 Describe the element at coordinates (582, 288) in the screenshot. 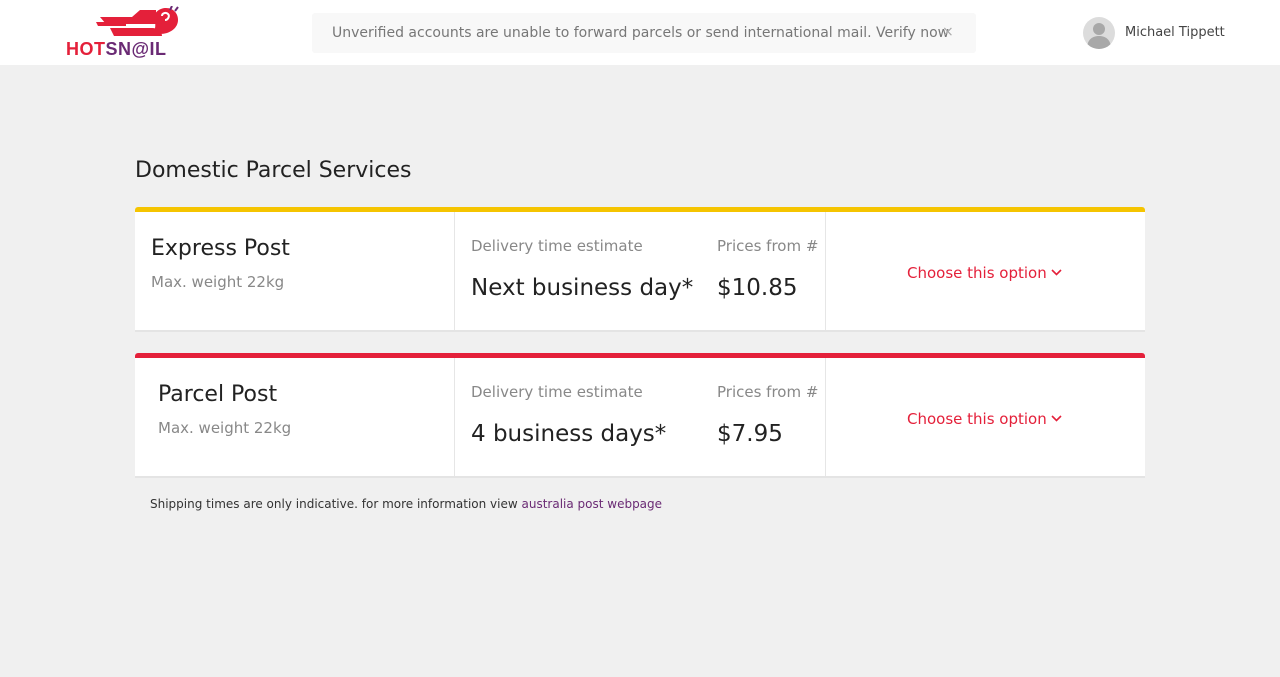

I see `delivery-time-value: Next business day*` at that location.